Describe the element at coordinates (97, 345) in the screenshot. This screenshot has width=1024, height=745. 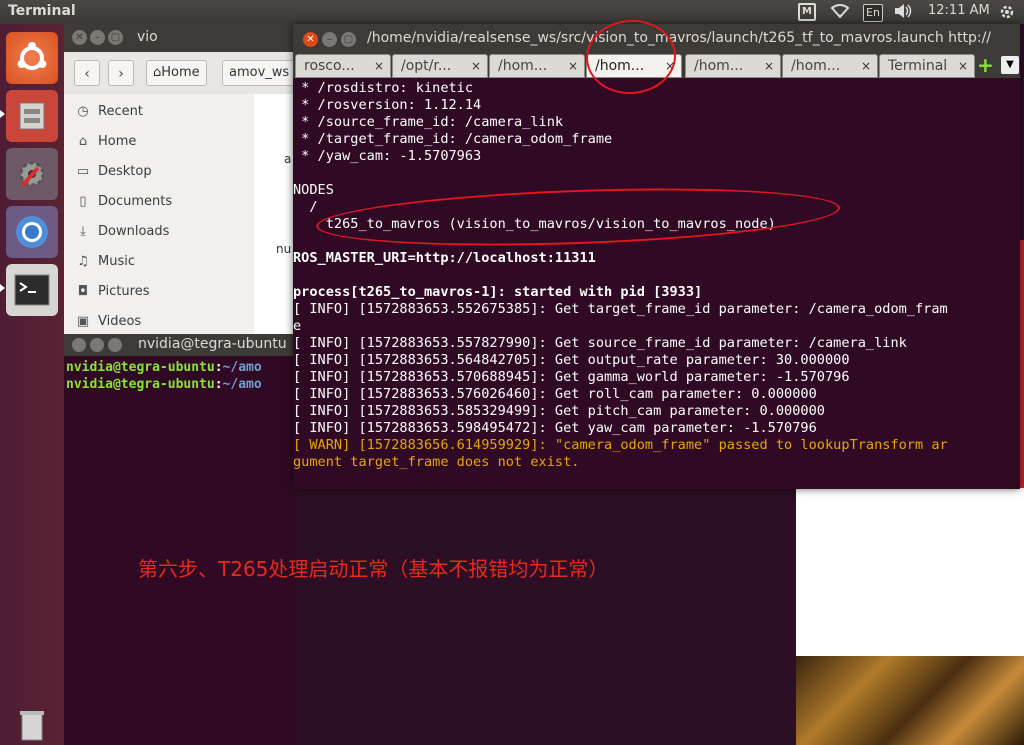
I see `minimize-icon` at that location.